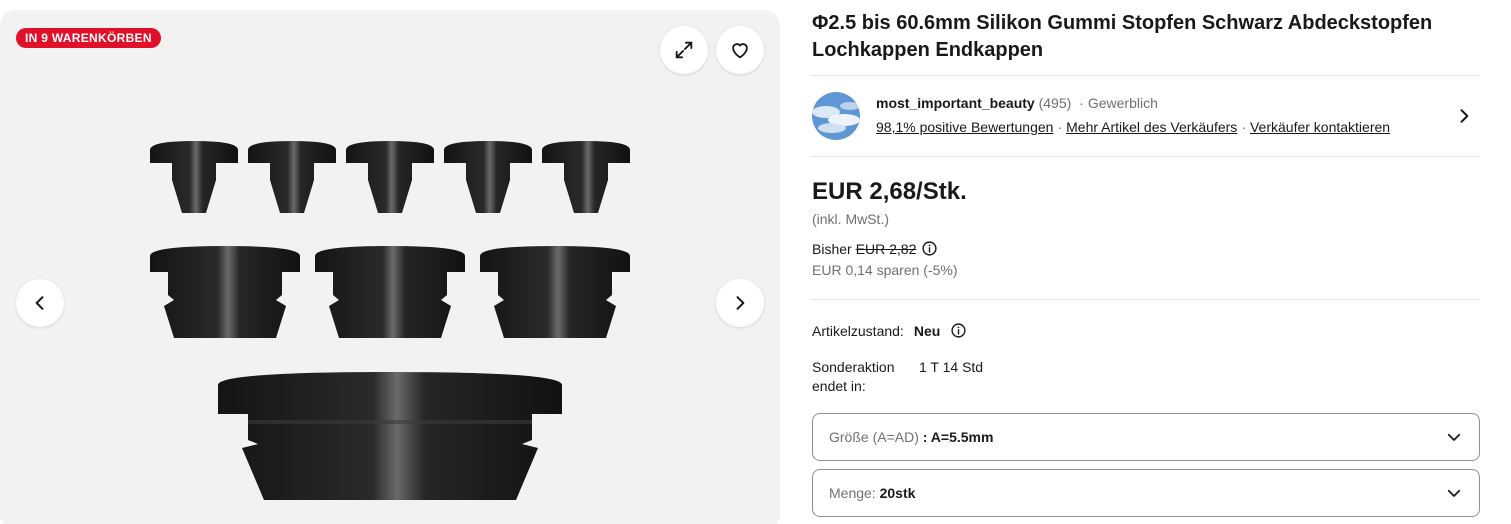 This screenshot has height=524, width=1511. I want to click on item-price: EUR 2,68/Stk., so click(889, 191).